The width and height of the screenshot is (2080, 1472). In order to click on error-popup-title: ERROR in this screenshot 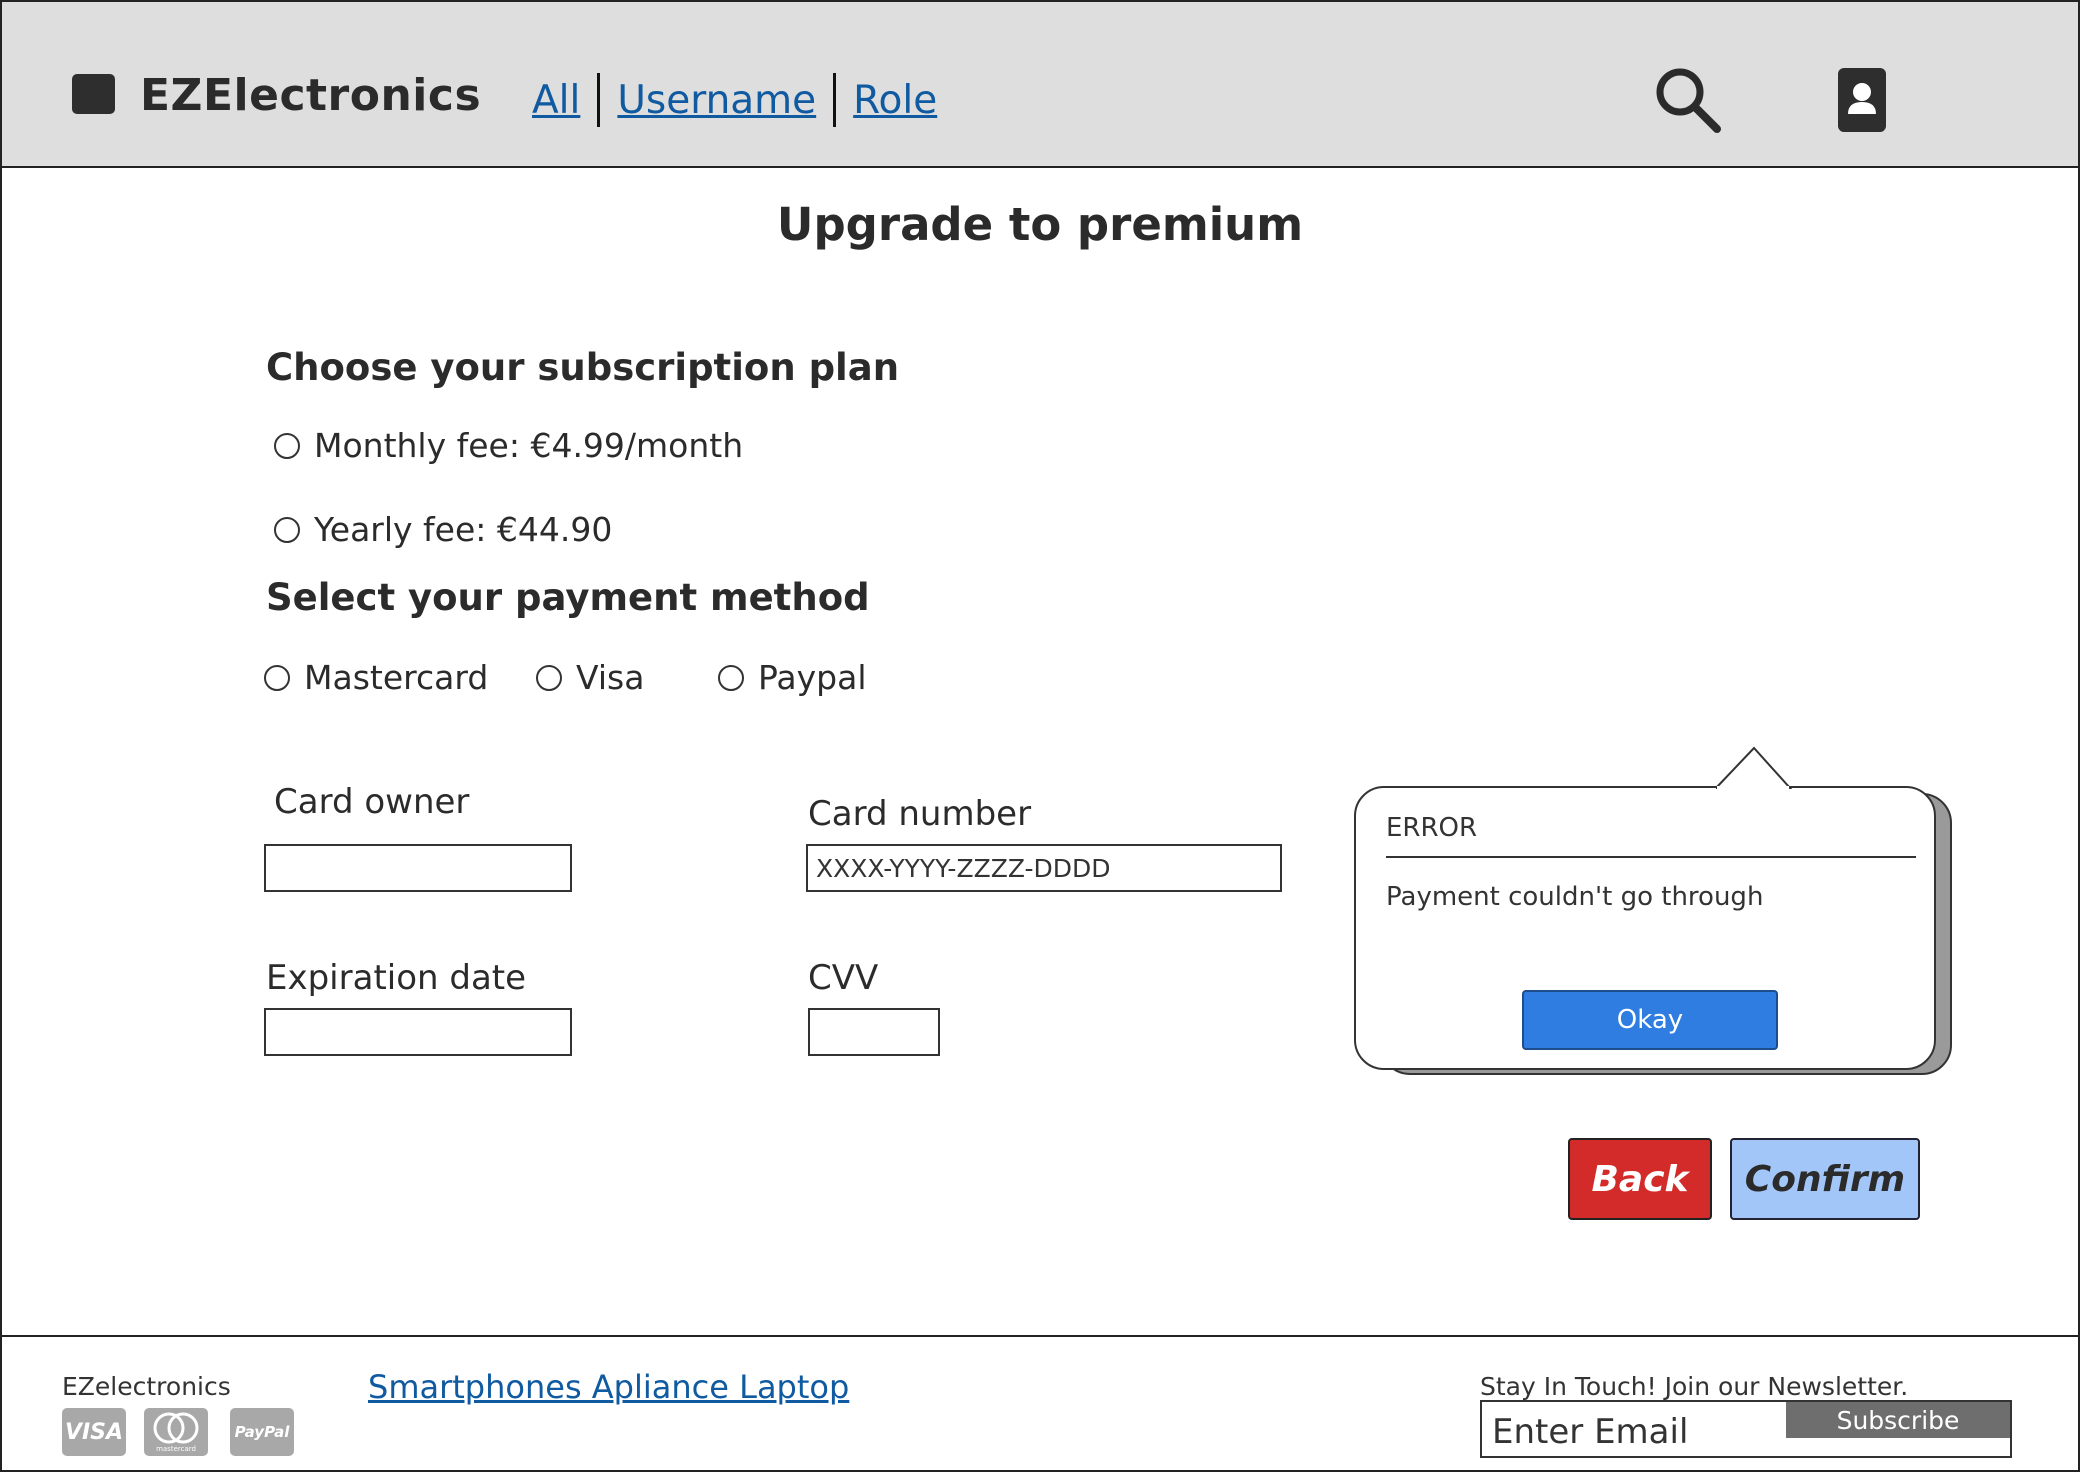, I will do `click(1432, 828)`.